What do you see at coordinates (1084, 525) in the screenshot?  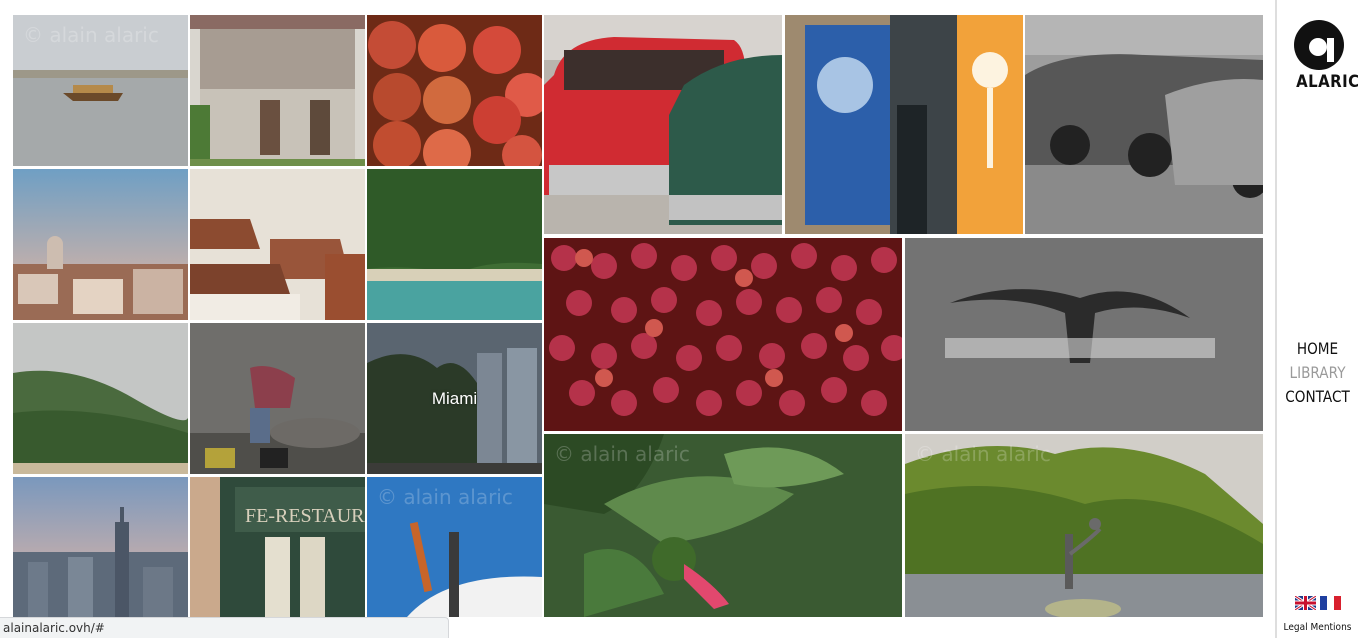 I see `photo-heron-mangroves: © alain alaric` at bounding box center [1084, 525].